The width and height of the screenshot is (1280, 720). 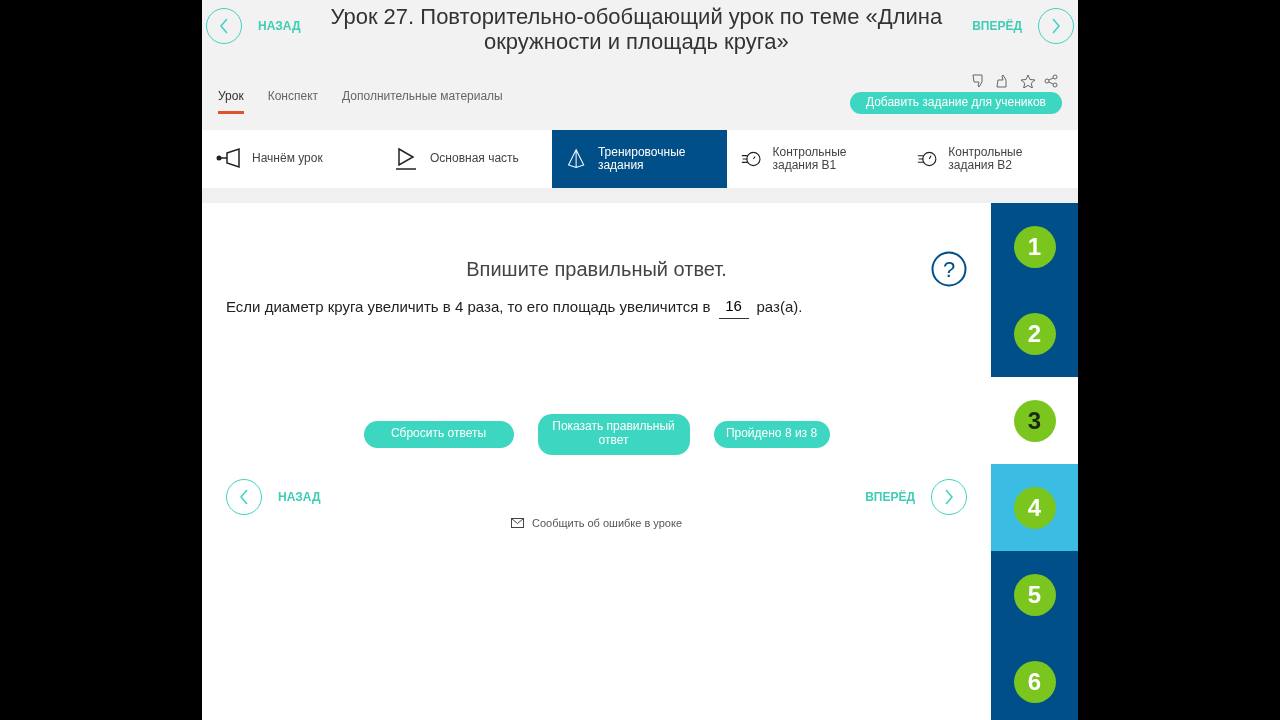 I want to click on tab: Дополнительные материалы, so click(x=422, y=98).